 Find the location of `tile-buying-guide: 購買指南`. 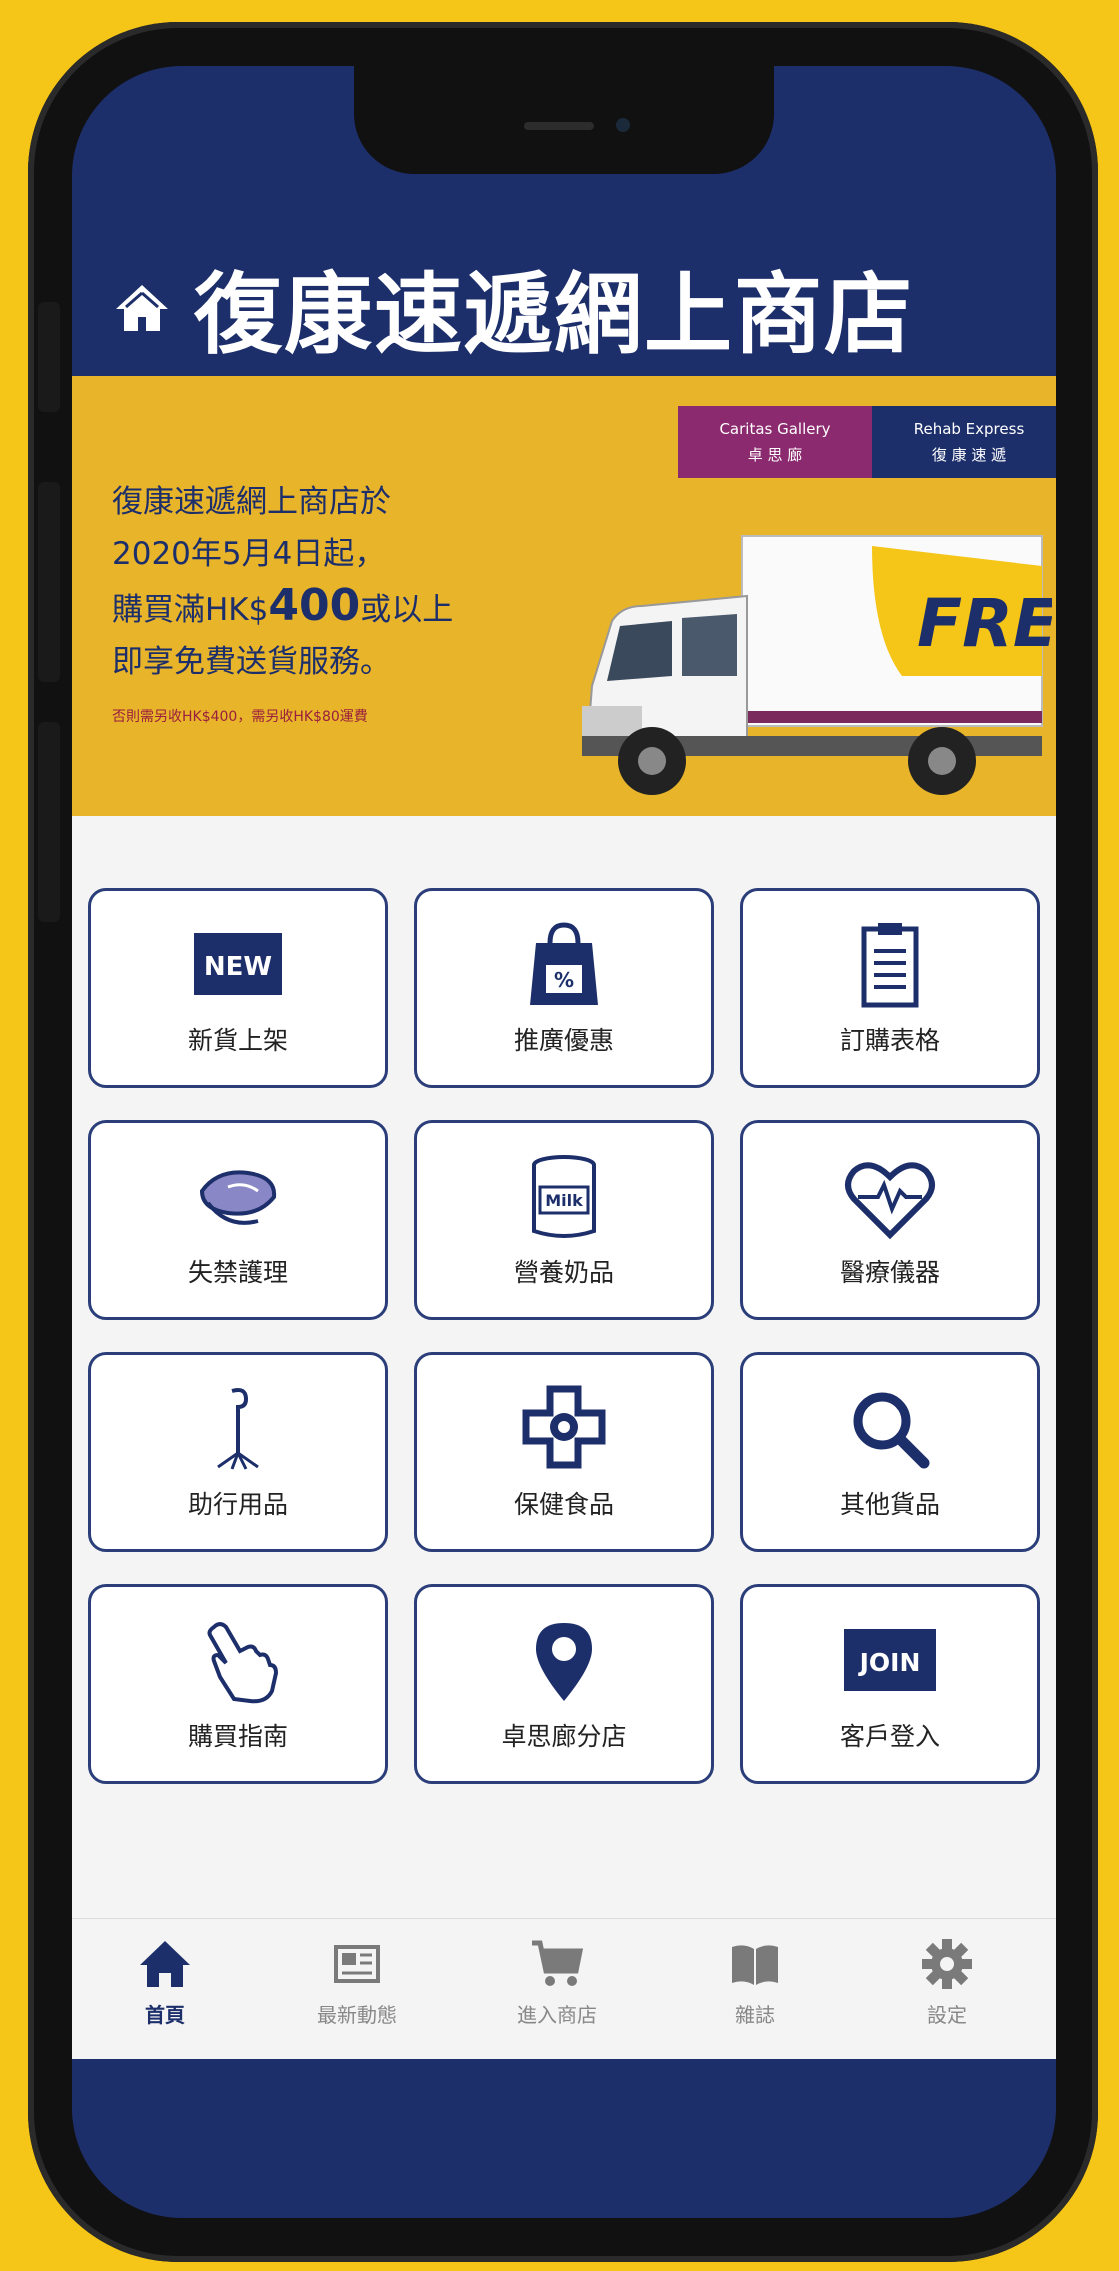

tile-buying-guide: 購買指南 is located at coordinates (238, 1684).